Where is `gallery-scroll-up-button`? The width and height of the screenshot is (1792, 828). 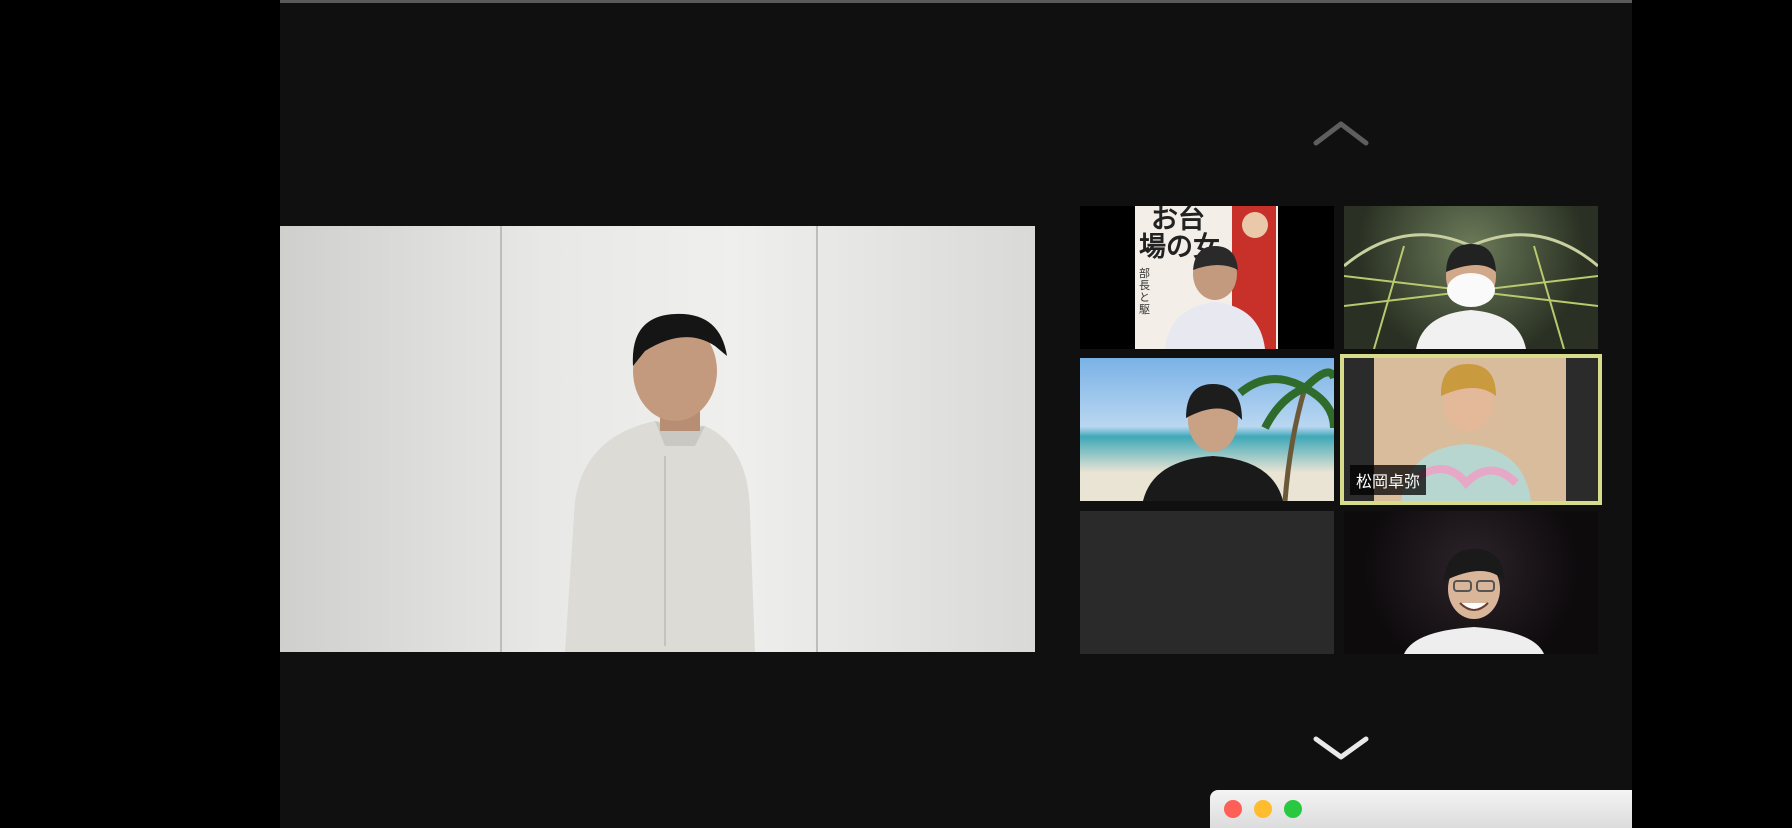 gallery-scroll-up-button is located at coordinates (1341, 133).